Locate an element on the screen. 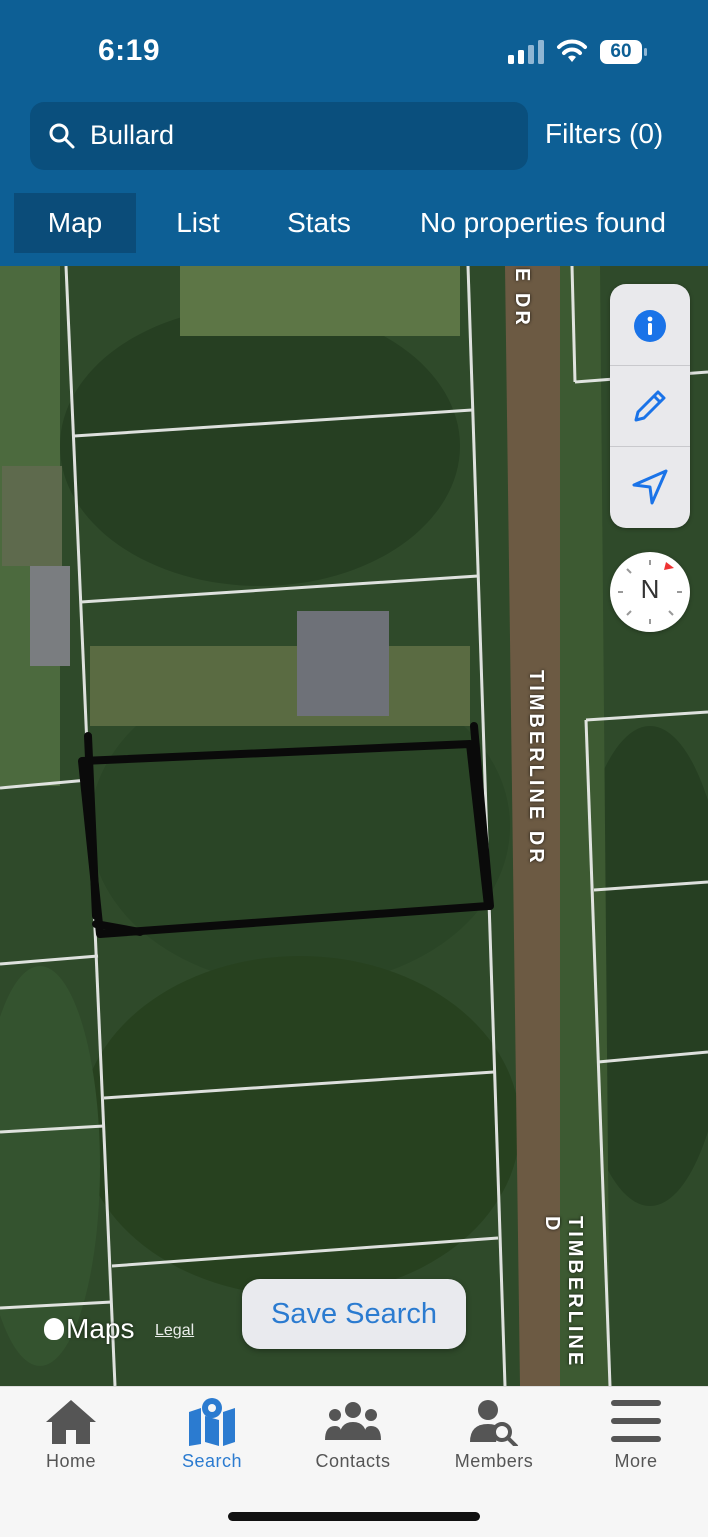 The width and height of the screenshot is (708, 1537). battery-icon: 60 is located at coordinates (624, 52).